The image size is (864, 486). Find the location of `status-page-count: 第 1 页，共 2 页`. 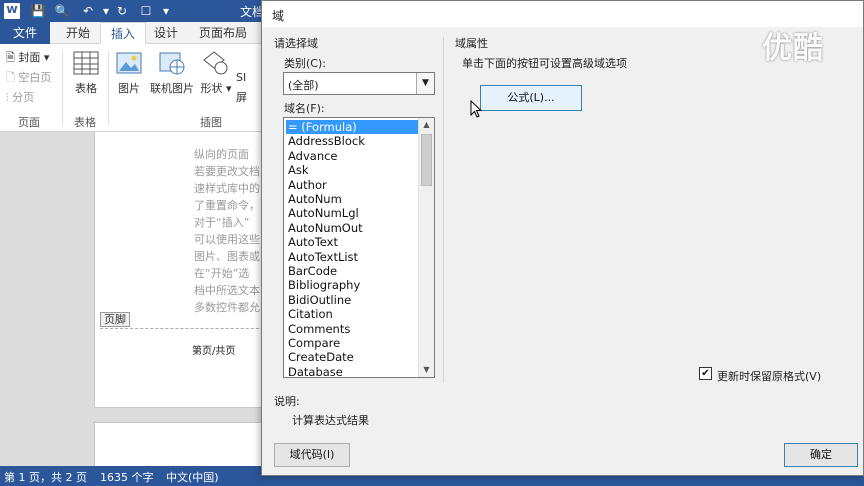

status-page-count: 第 1 页，共 2 页 is located at coordinates (45, 477).